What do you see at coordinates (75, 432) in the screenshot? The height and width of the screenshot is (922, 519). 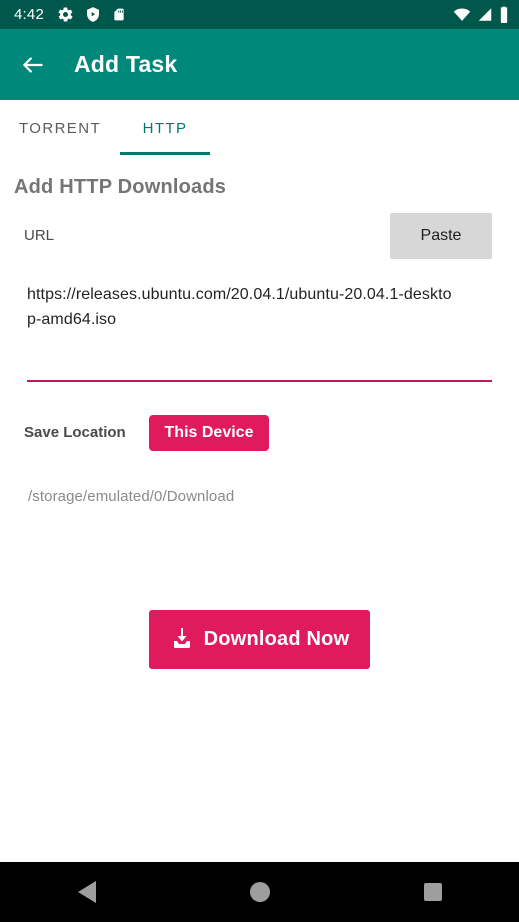 I see `save-location-label: Save Location` at bounding box center [75, 432].